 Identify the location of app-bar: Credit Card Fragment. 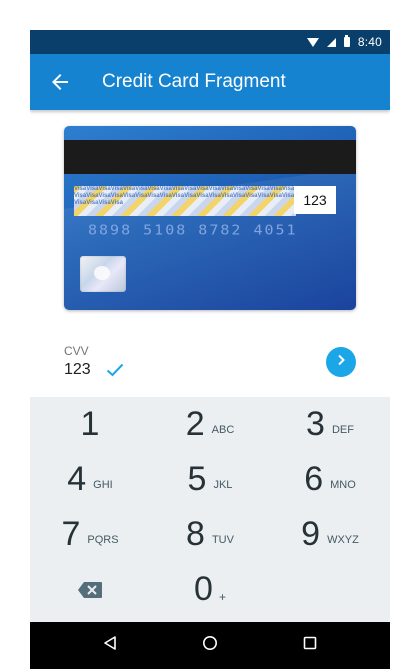
(210, 82).